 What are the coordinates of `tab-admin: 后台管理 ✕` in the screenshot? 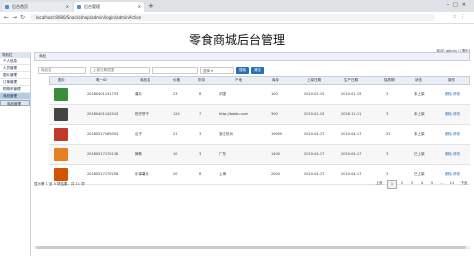 It's located at (109, 7).